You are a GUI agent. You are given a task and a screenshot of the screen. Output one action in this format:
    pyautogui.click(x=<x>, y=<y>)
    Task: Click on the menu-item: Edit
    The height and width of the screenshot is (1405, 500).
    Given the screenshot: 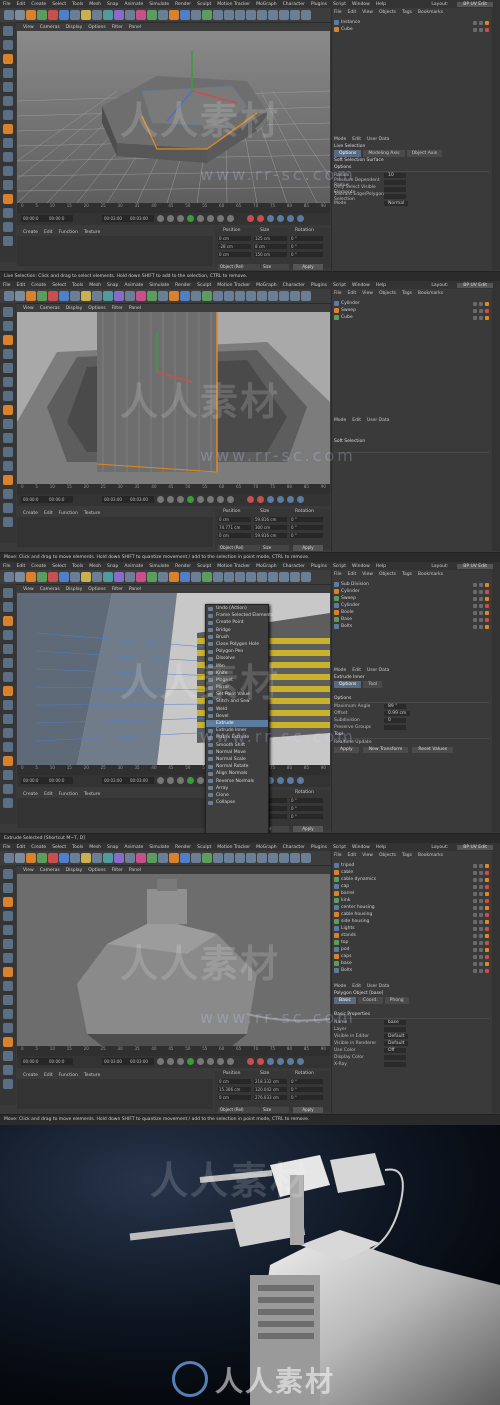 What is the action you would take?
    pyautogui.click(x=21, y=4)
    